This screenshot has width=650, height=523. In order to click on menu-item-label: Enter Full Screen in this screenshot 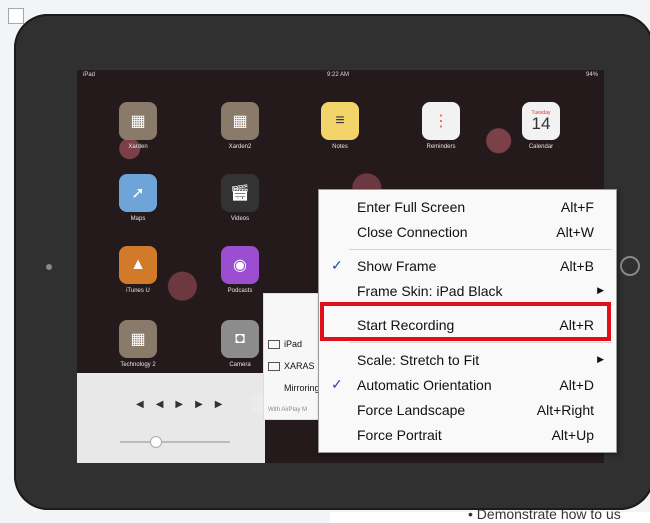, I will do `click(411, 207)`.